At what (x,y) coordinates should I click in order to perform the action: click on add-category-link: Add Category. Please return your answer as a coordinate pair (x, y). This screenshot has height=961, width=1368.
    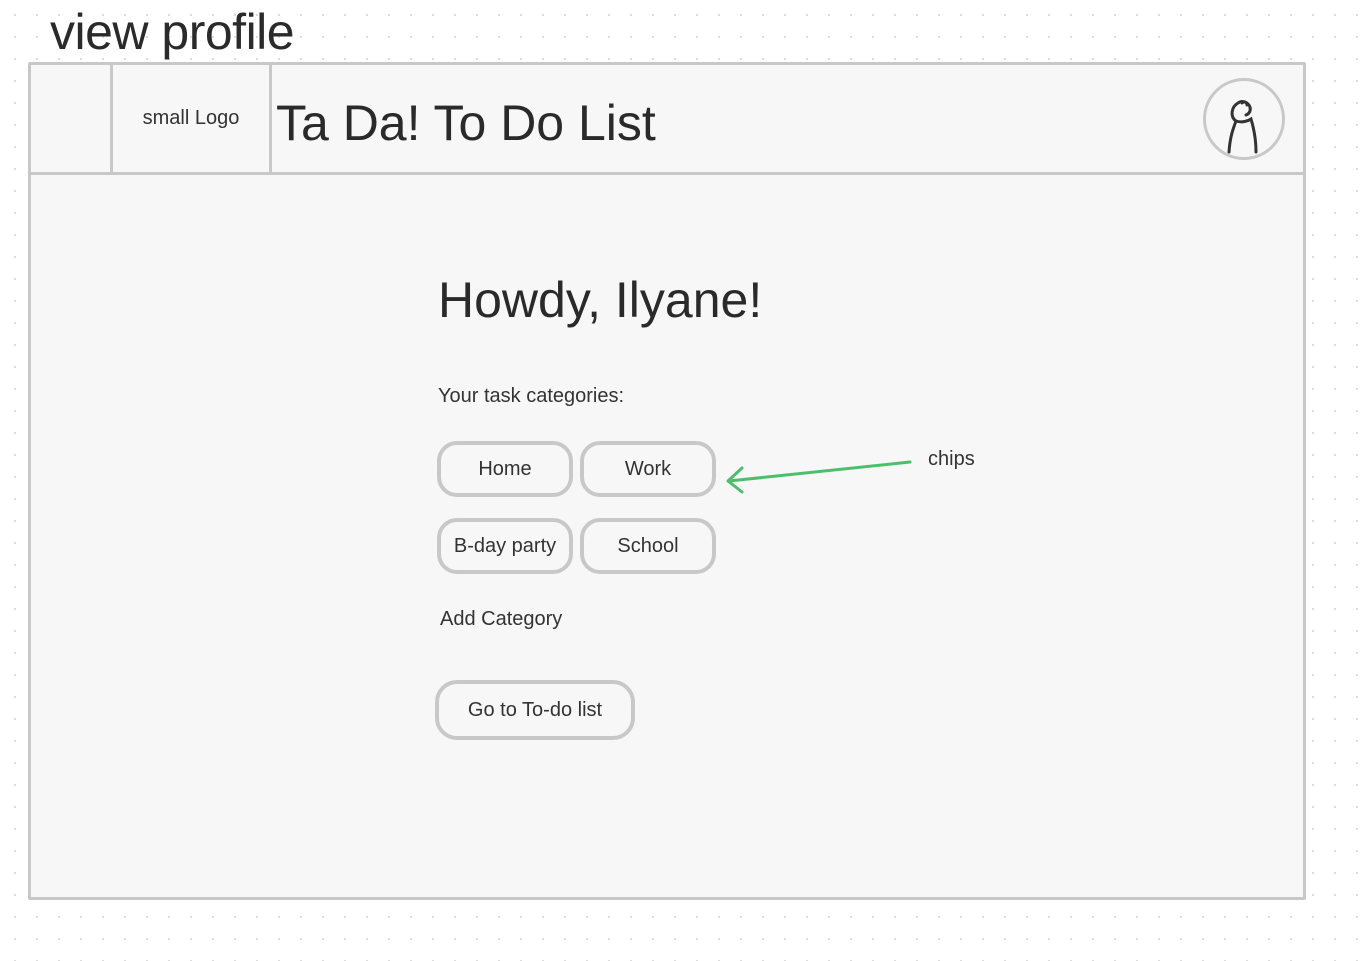
    Looking at the image, I should click on (501, 619).